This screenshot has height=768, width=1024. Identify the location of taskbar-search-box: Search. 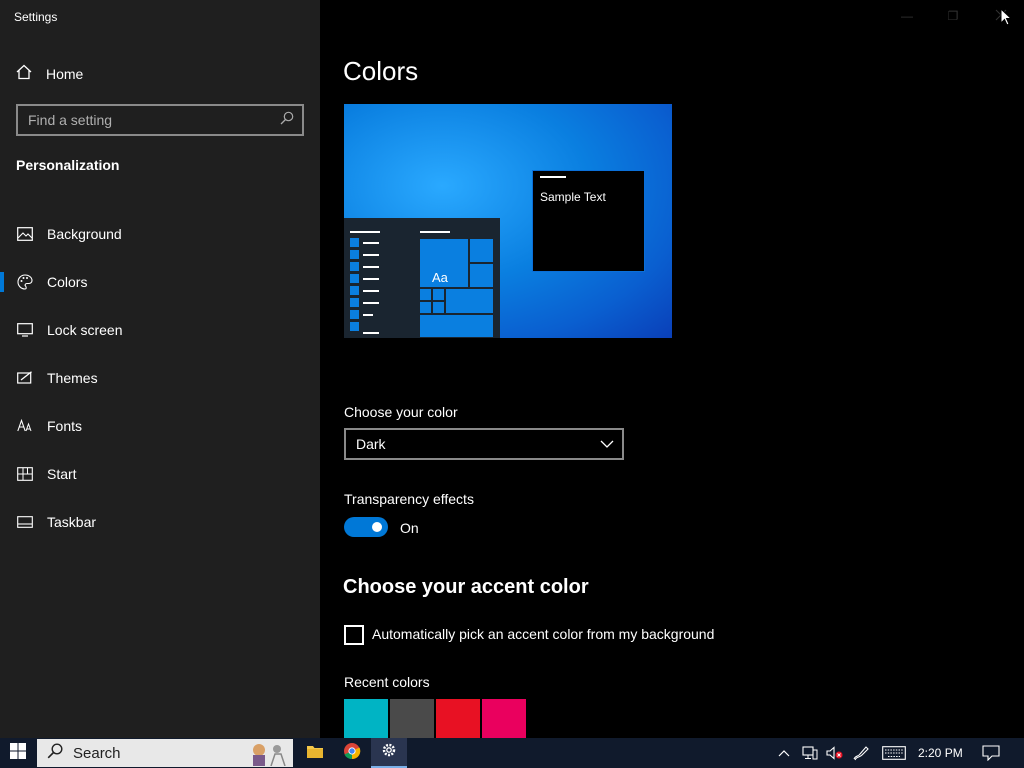
(165, 753).